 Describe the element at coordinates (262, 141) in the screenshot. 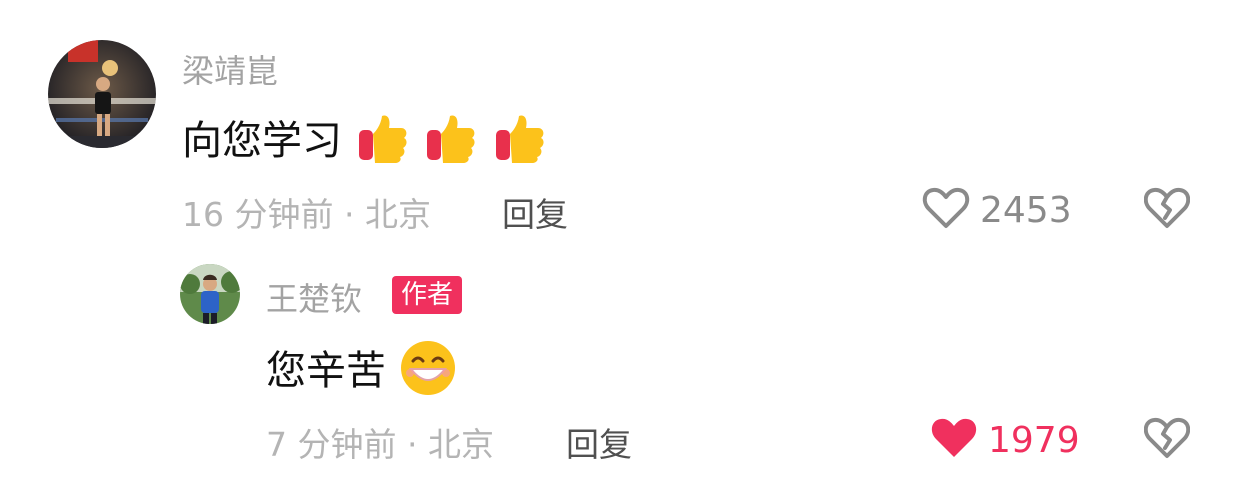

I see `comment-text: 向您学习` at that location.